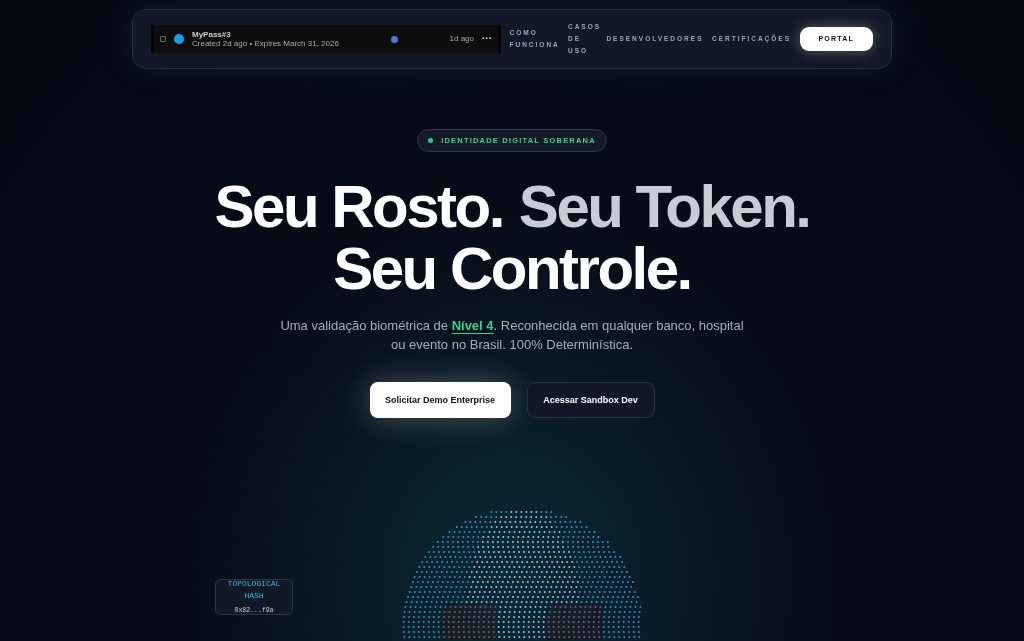 This screenshot has height=641, width=1024. What do you see at coordinates (179, 39) in the screenshot?
I see `avatar-icon` at bounding box center [179, 39].